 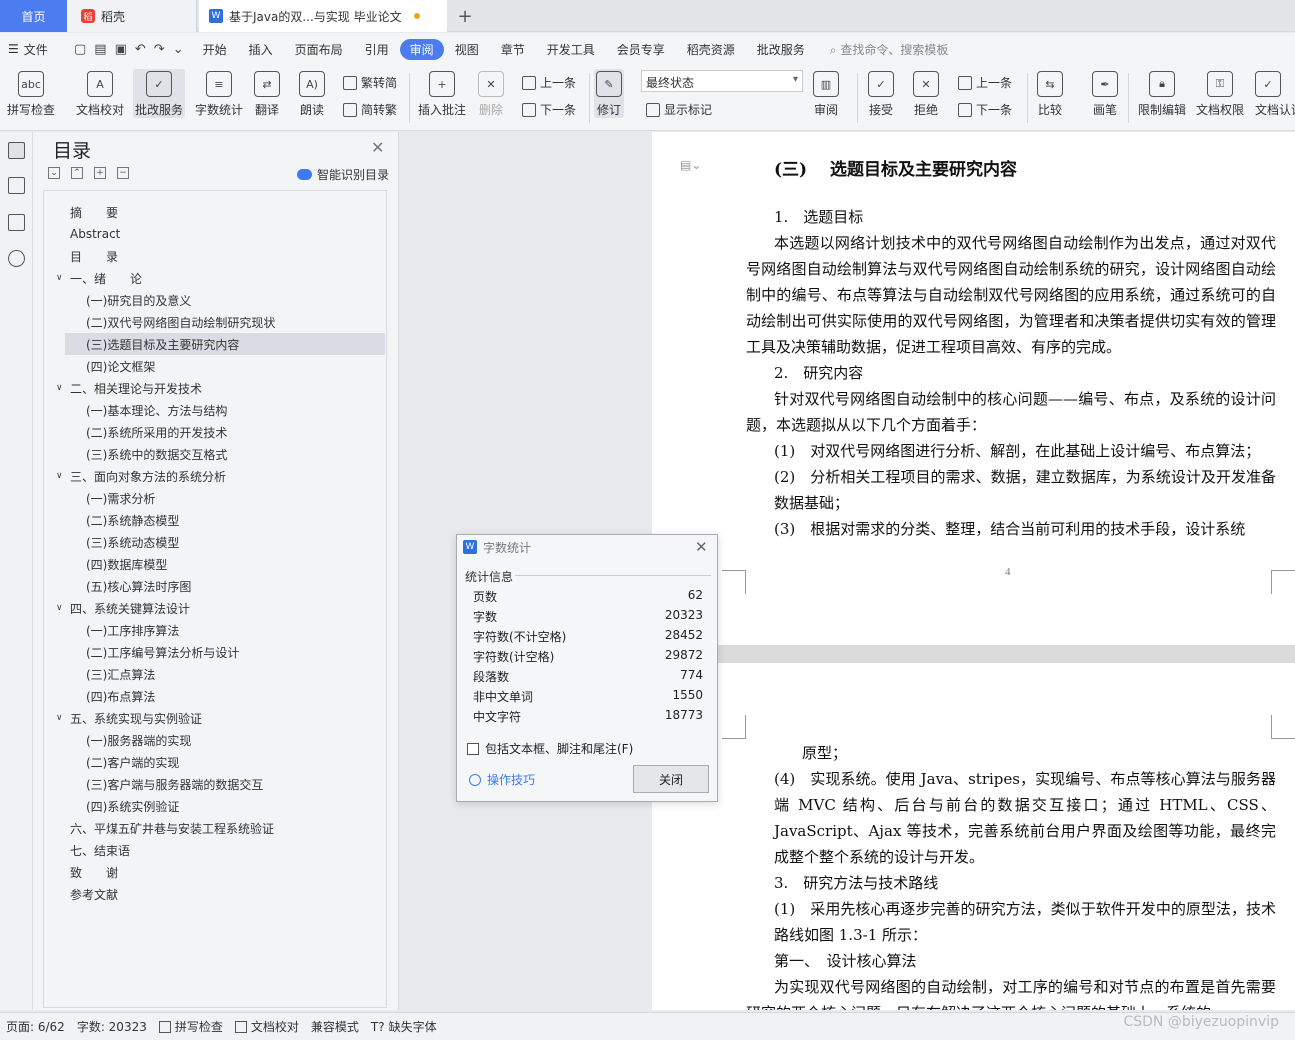 What do you see at coordinates (33, 49) in the screenshot?
I see `file-menu: ☰ 文件` at bounding box center [33, 49].